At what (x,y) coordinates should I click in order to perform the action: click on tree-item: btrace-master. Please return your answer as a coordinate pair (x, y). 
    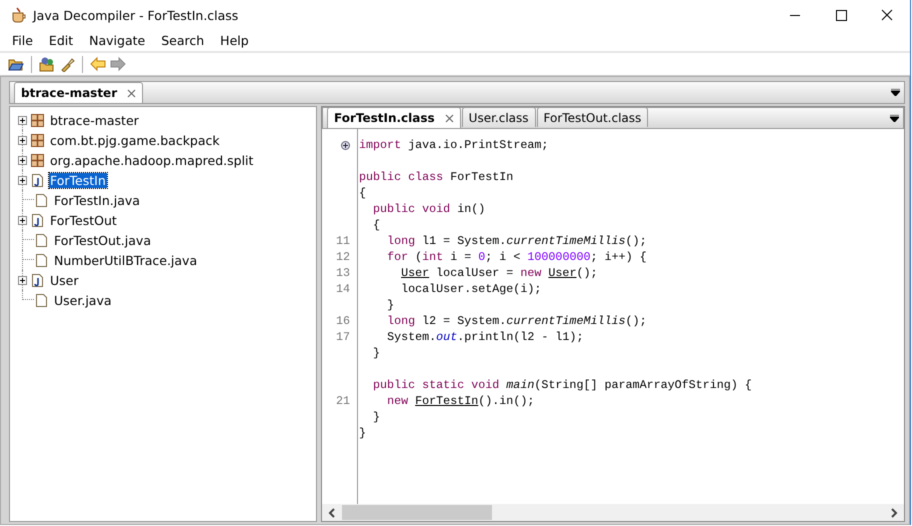
    Looking at the image, I should click on (94, 120).